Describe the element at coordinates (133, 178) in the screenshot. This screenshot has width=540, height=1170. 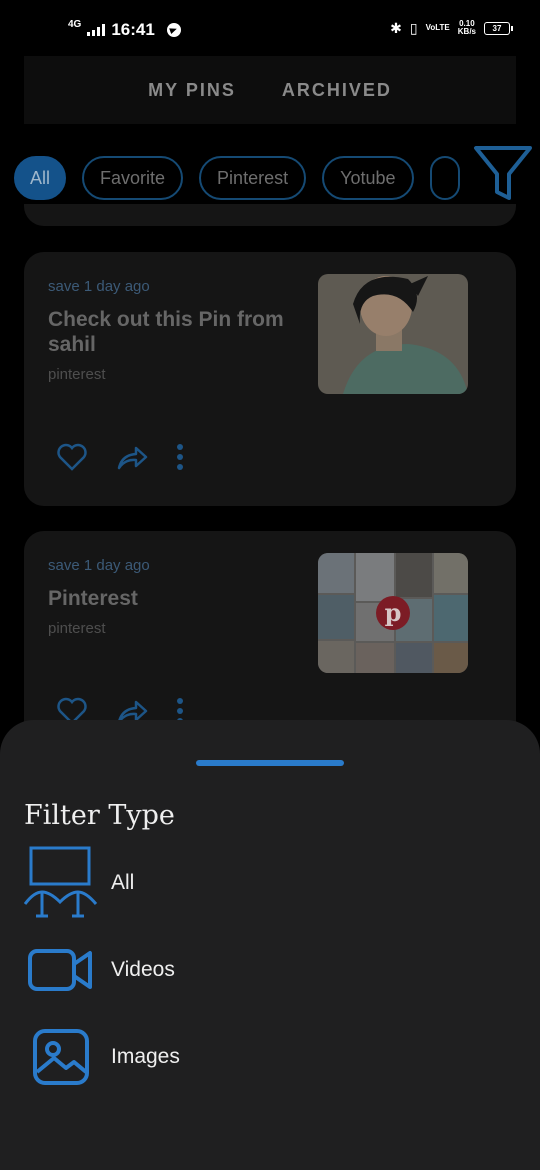
I see `chip-favorite: Favorite` at that location.